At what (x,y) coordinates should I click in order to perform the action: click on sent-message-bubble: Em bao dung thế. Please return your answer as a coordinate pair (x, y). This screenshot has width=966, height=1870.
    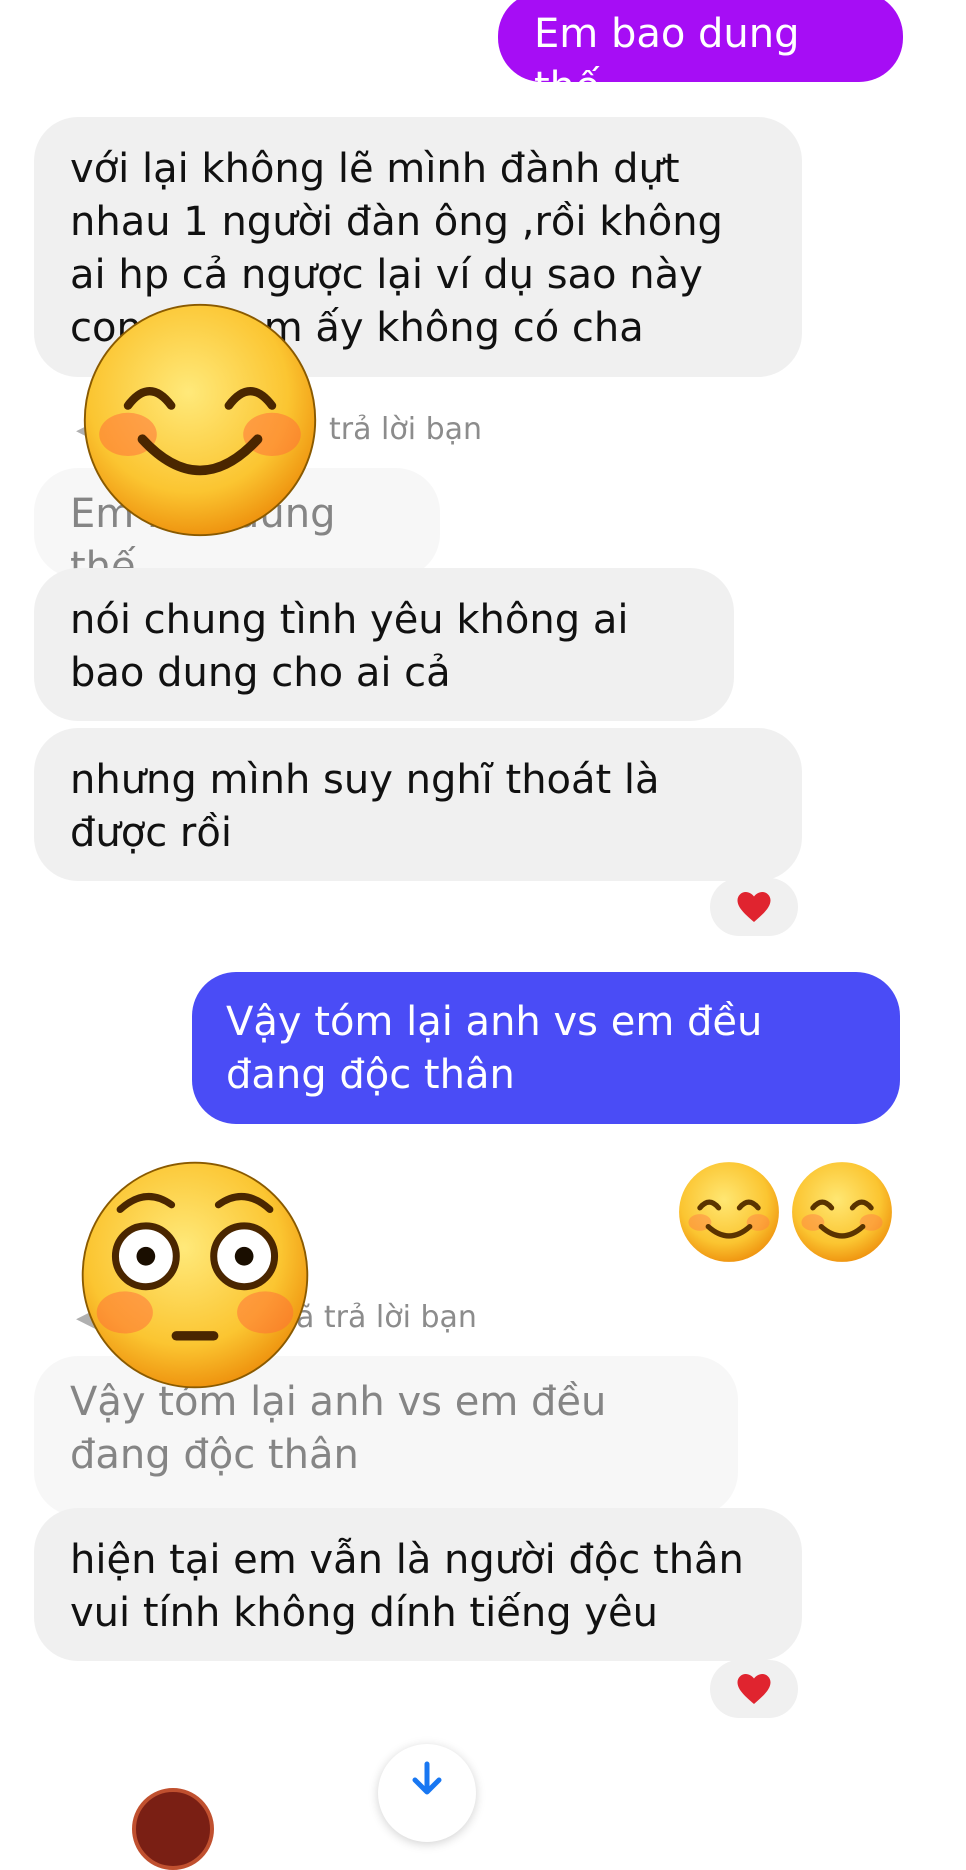
    Looking at the image, I should click on (700, 55).